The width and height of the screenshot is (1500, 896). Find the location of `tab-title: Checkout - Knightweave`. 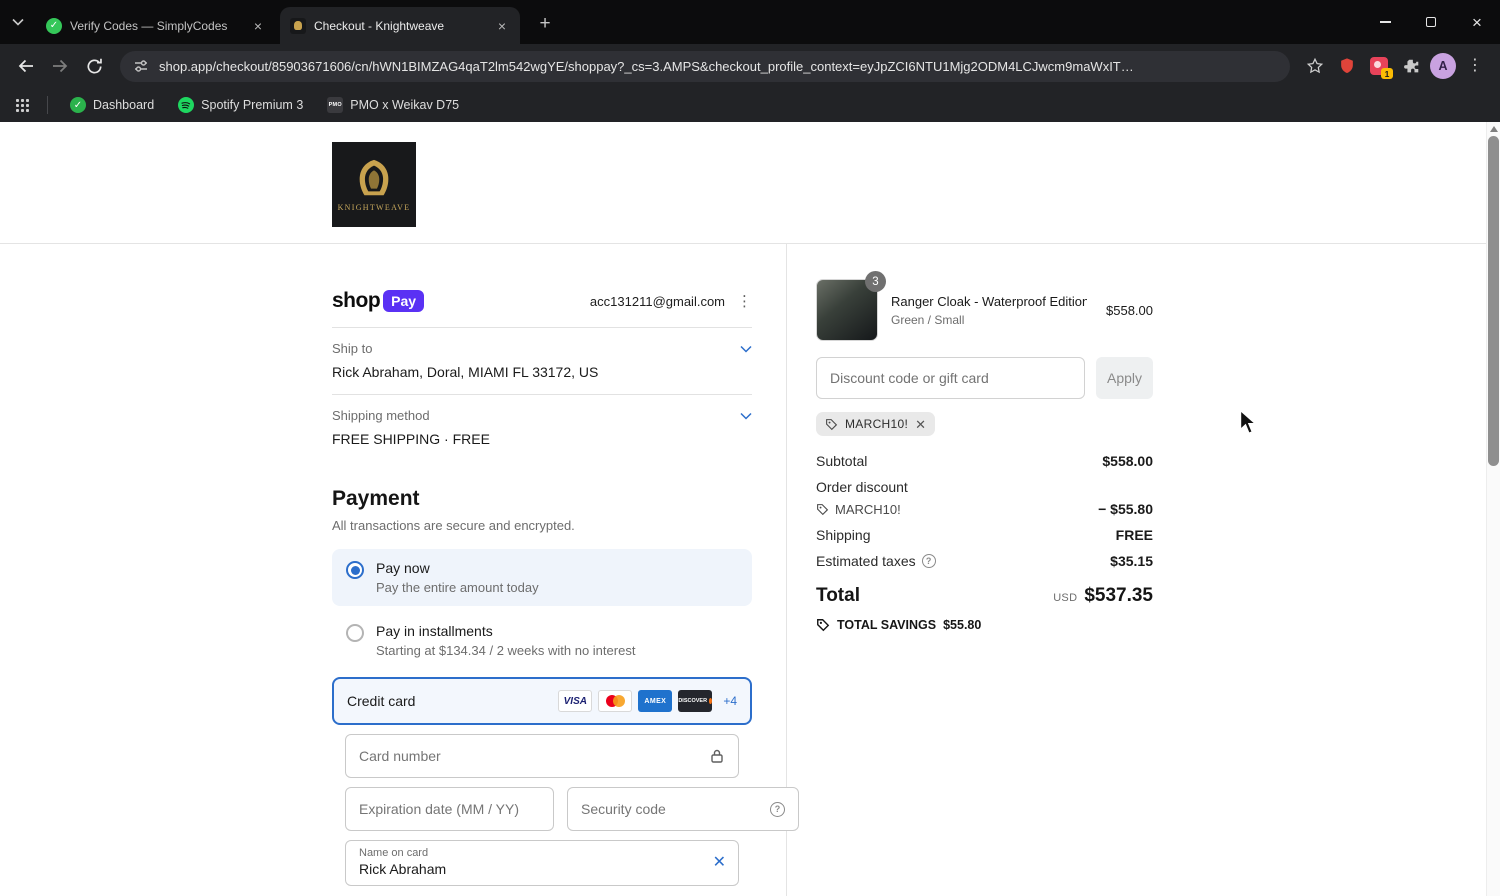

tab-title: Checkout - Knightweave is located at coordinates (379, 25).